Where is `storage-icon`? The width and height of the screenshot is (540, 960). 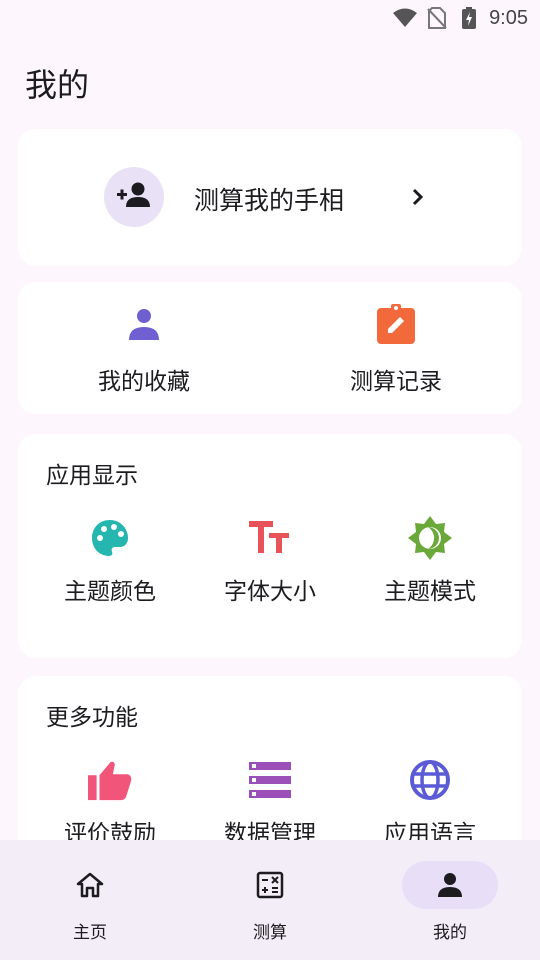 storage-icon is located at coordinates (270, 780).